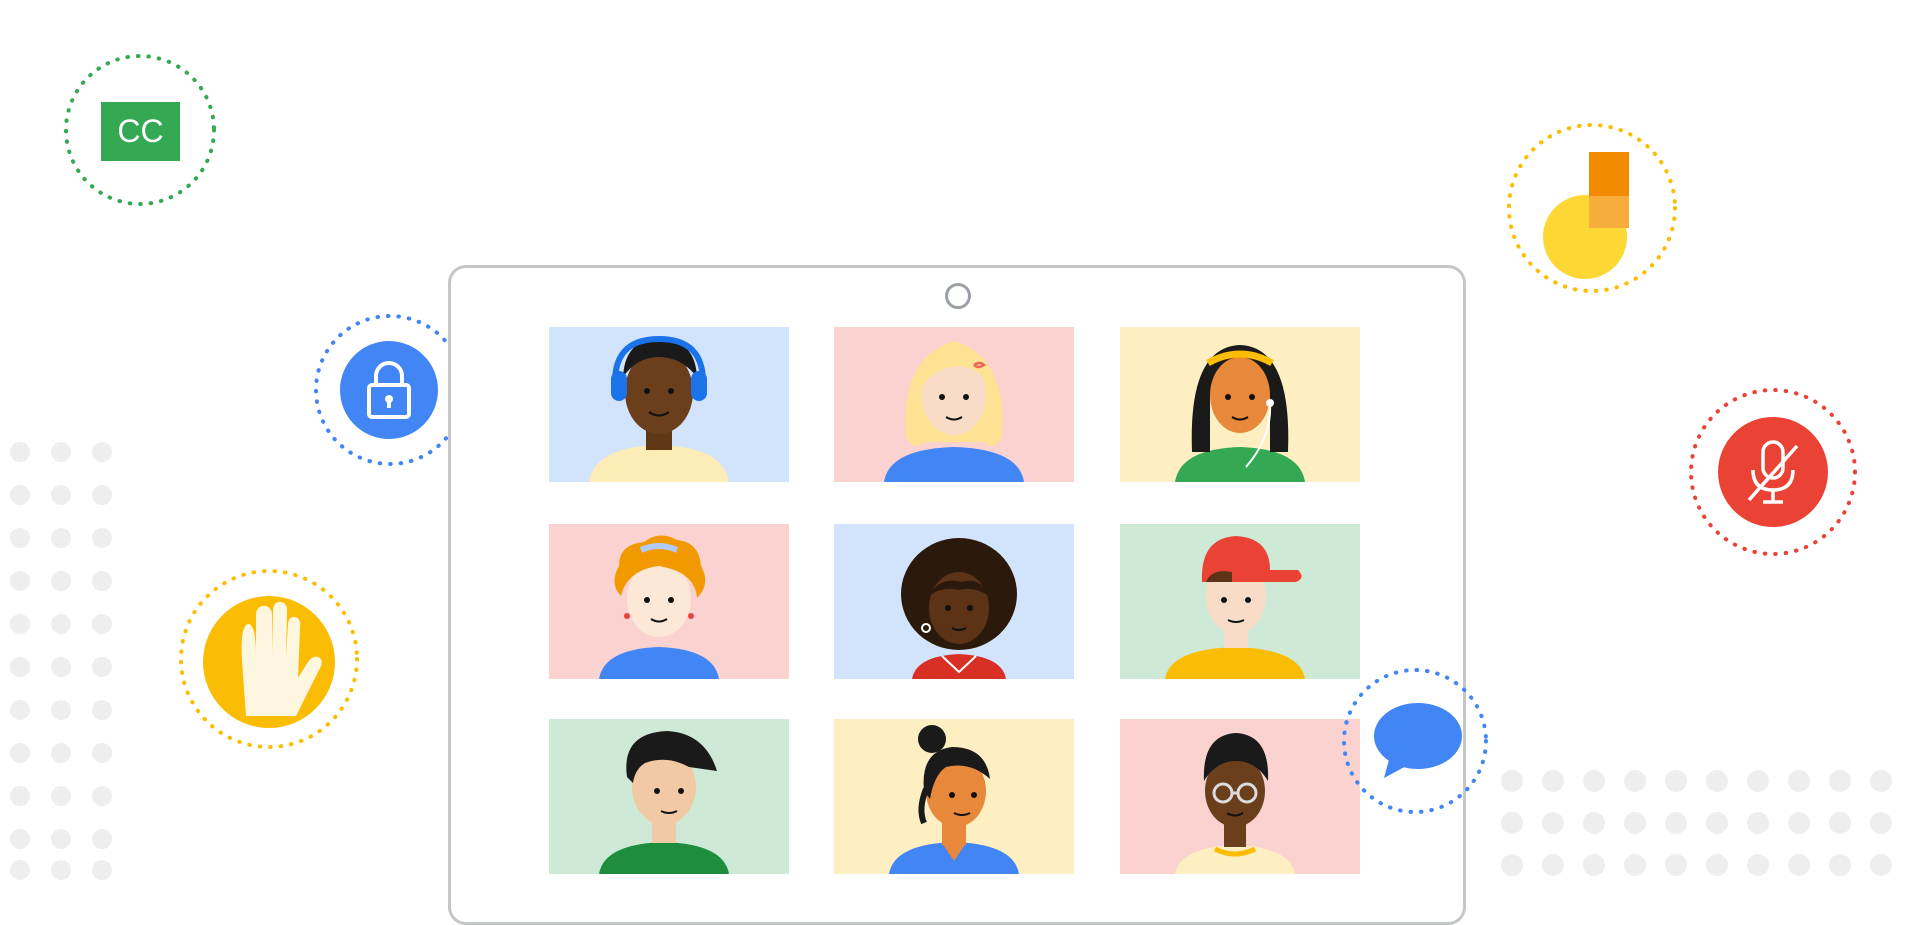 This screenshot has width=1920, height=925. What do you see at coordinates (1773, 472) in the screenshot?
I see `muted-microphone-icon` at bounding box center [1773, 472].